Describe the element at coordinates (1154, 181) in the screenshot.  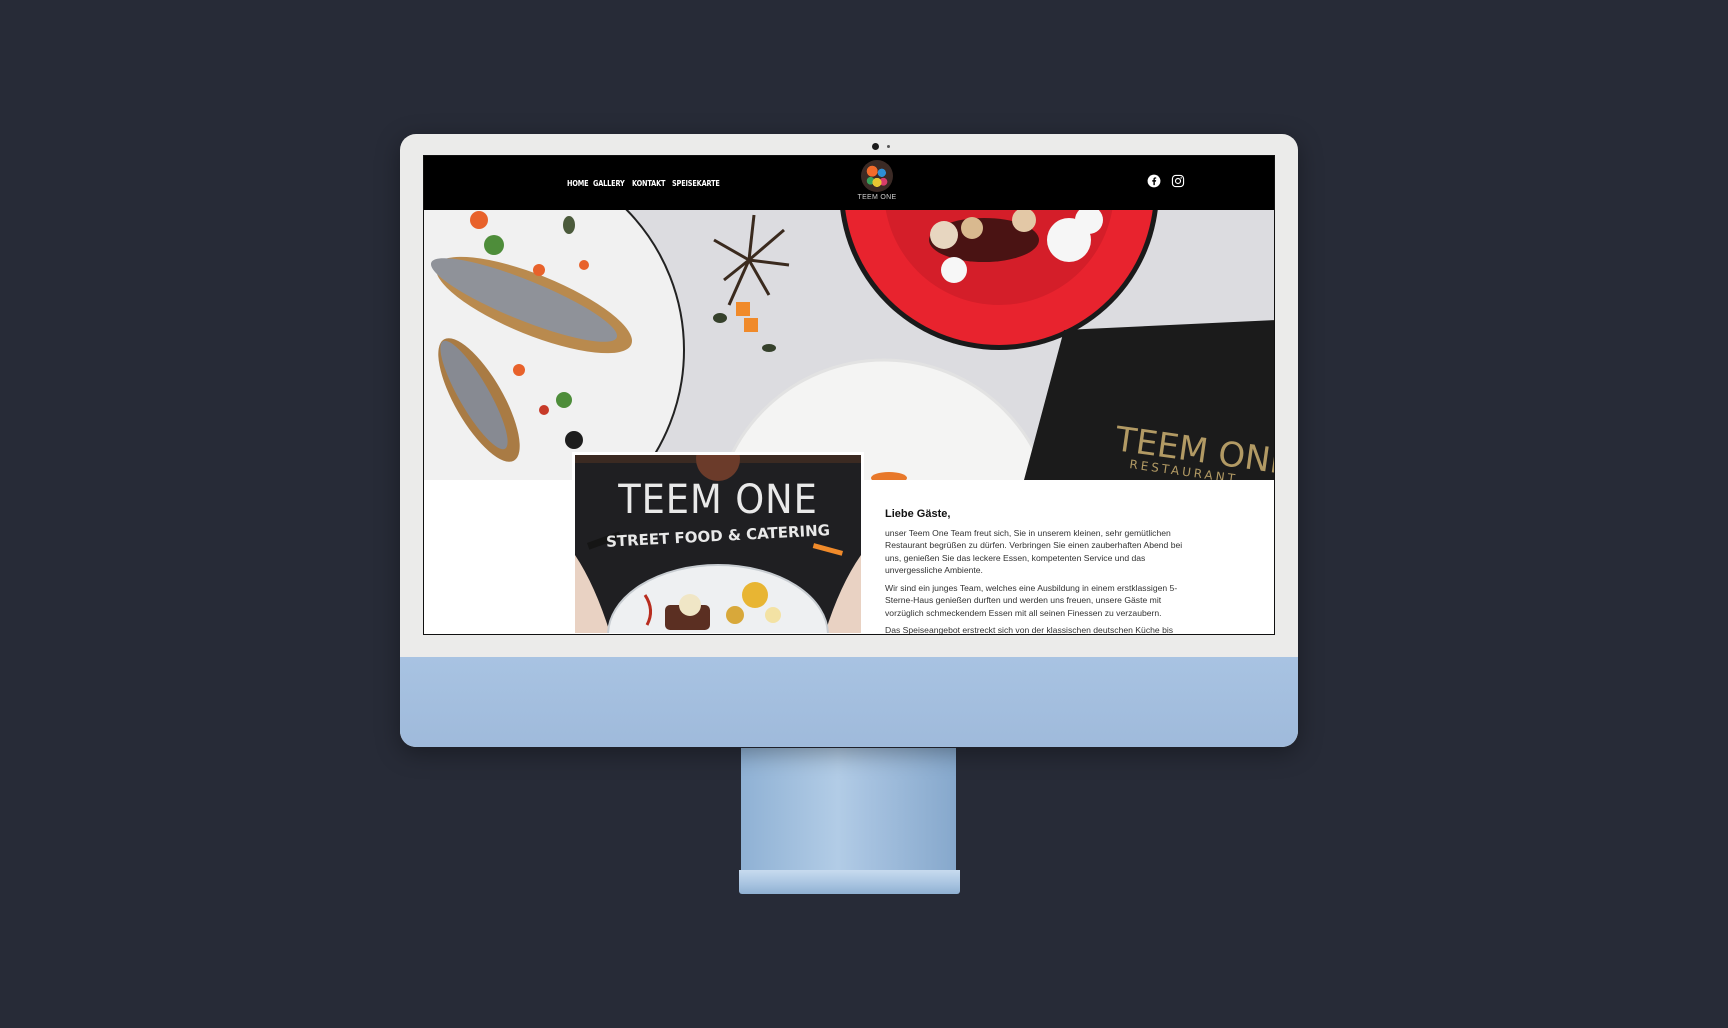
I see `facebook-icon` at that location.